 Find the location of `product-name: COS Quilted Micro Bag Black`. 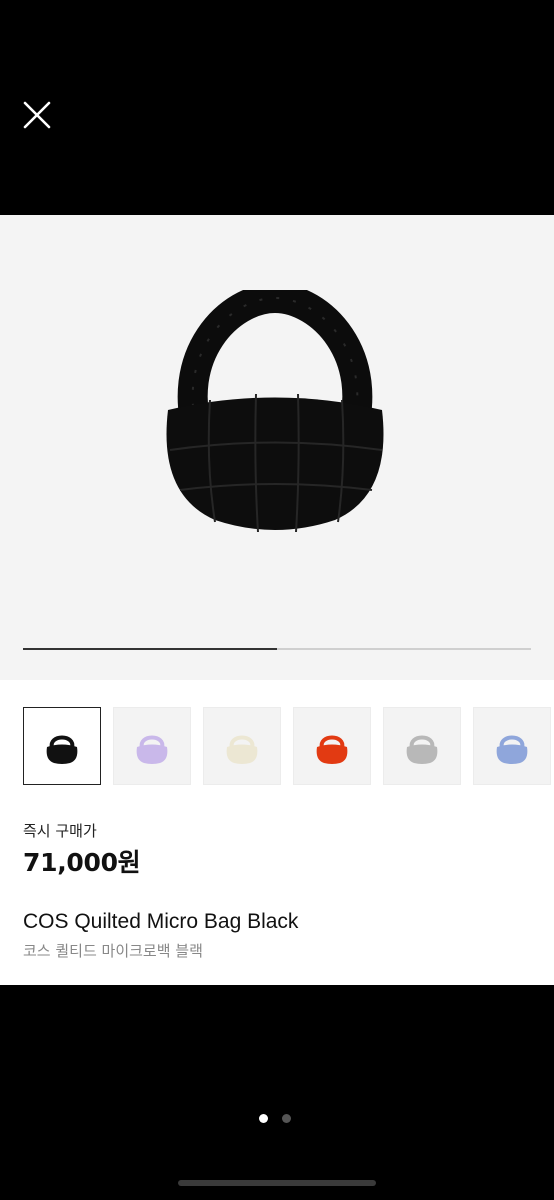

product-name: COS Quilted Micro Bag Black is located at coordinates (161, 921).